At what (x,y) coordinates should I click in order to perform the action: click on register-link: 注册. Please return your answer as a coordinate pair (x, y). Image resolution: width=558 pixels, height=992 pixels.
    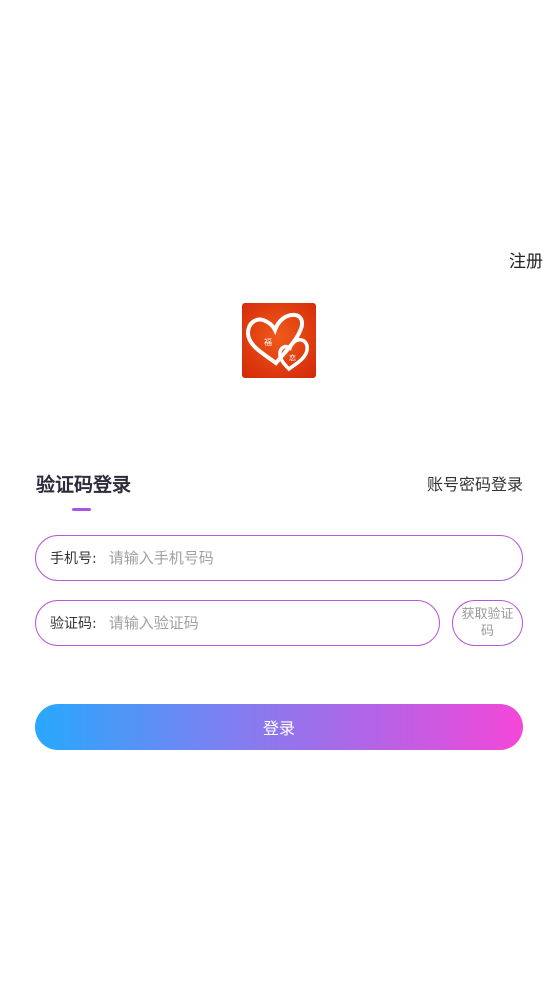
    Looking at the image, I should click on (526, 259).